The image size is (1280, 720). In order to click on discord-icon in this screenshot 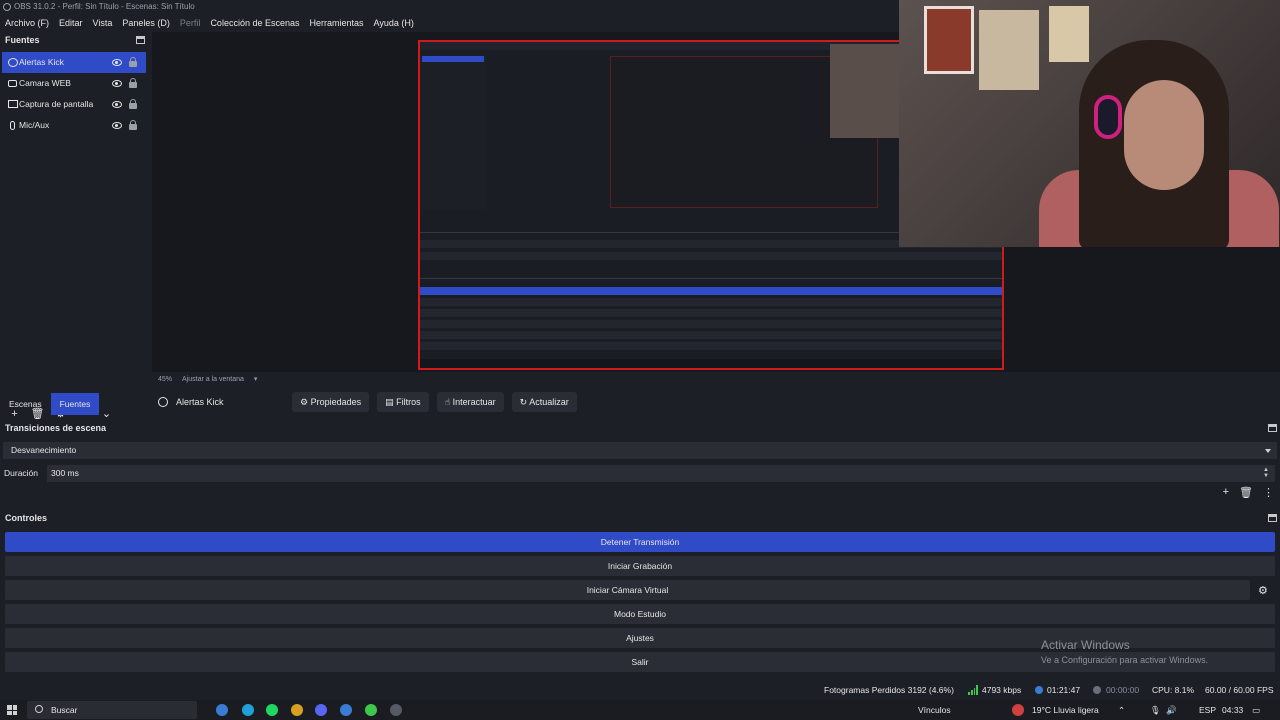, I will do `click(321, 710)`.